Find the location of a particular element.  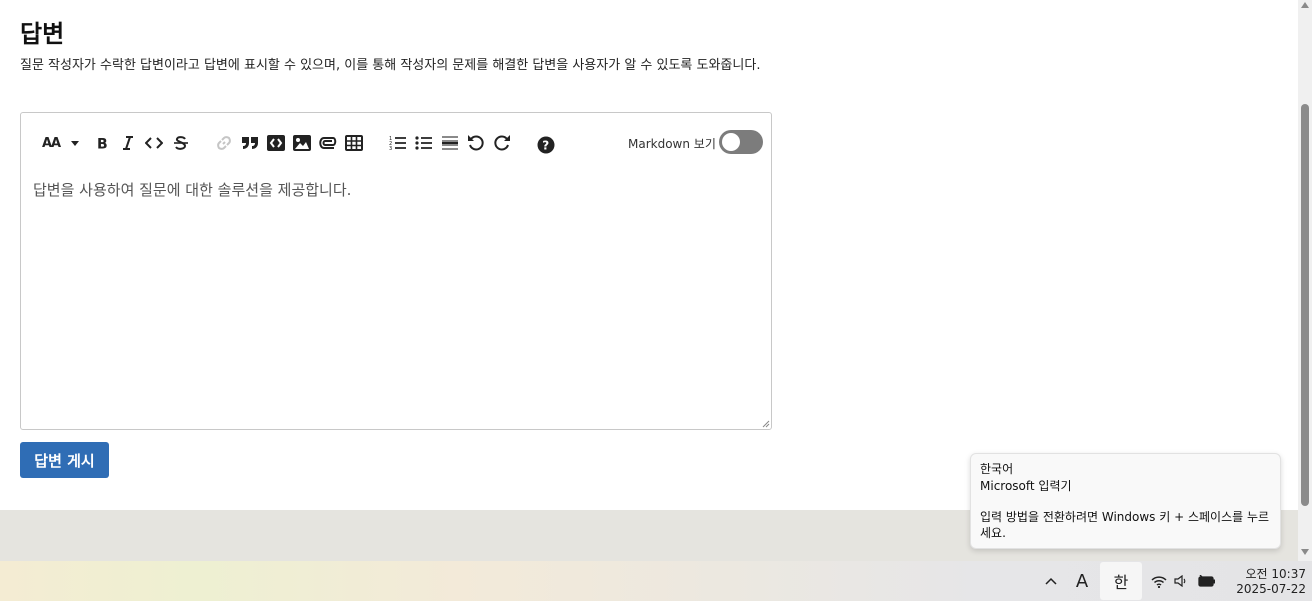

post-answer-button: 답변 게시 is located at coordinates (64, 460).